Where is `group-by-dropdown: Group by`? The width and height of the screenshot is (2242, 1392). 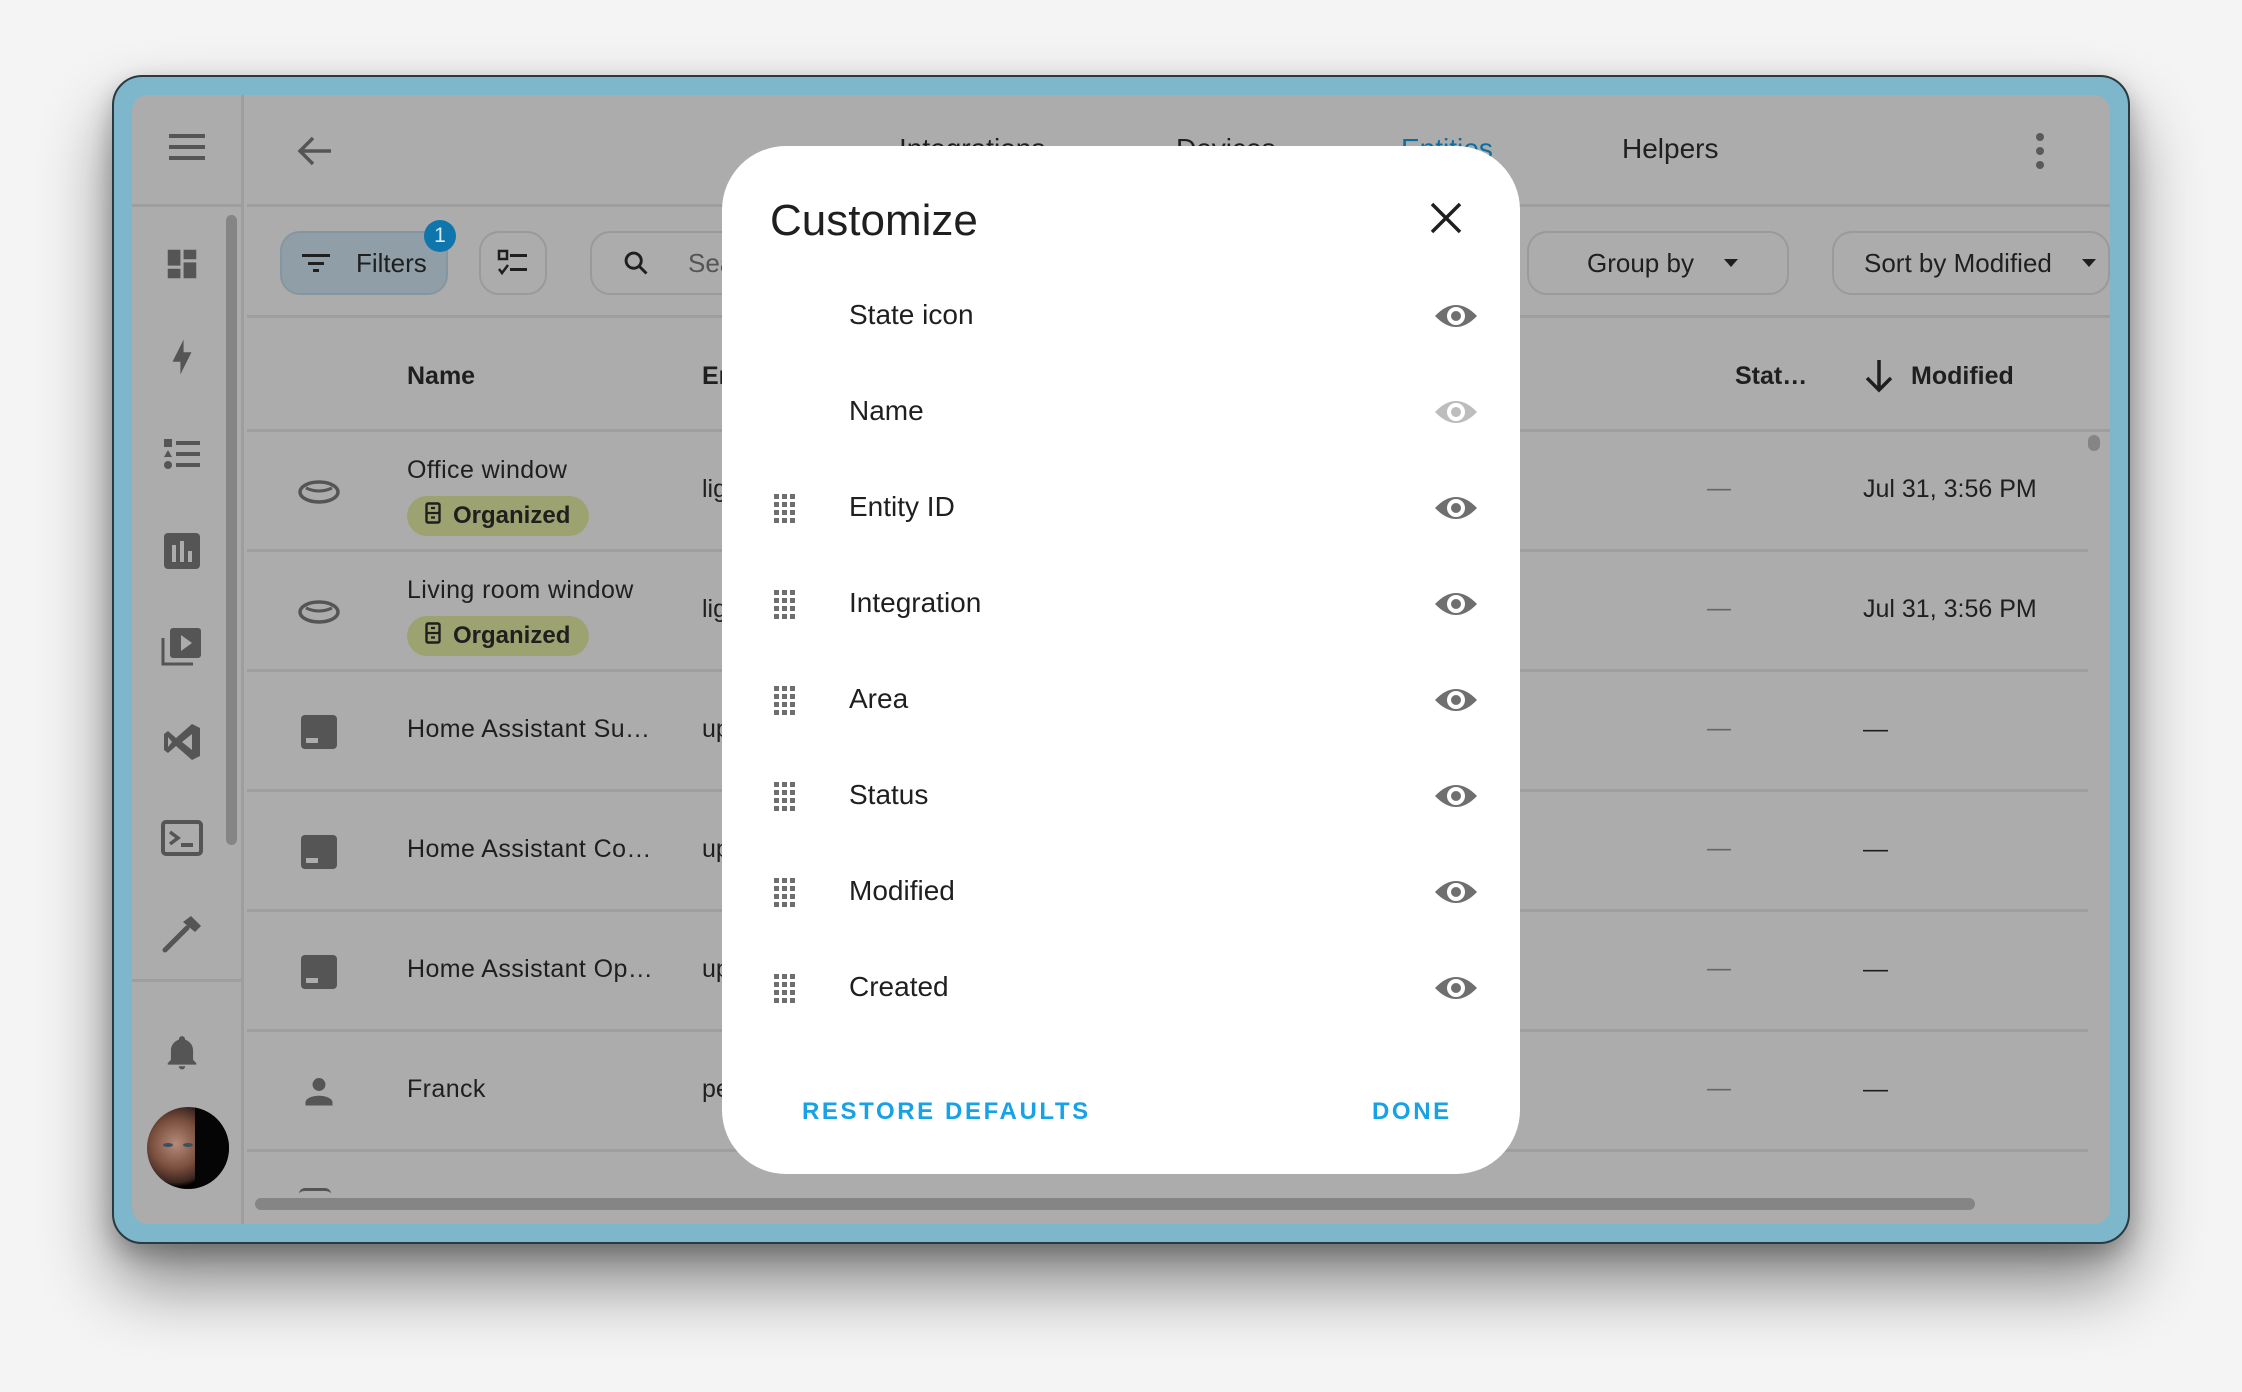
group-by-dropdown: Group by is located at coordinates (1658, 263).